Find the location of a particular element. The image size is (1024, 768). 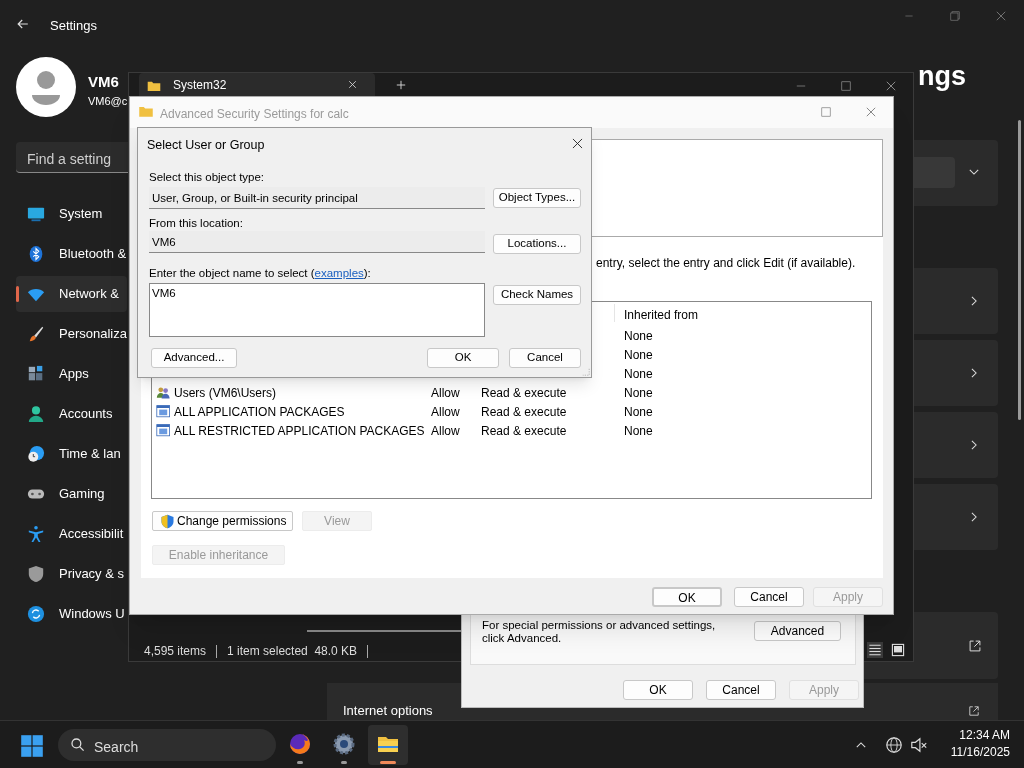

status-text: 4,595 items is located at coordinates (175, 651).